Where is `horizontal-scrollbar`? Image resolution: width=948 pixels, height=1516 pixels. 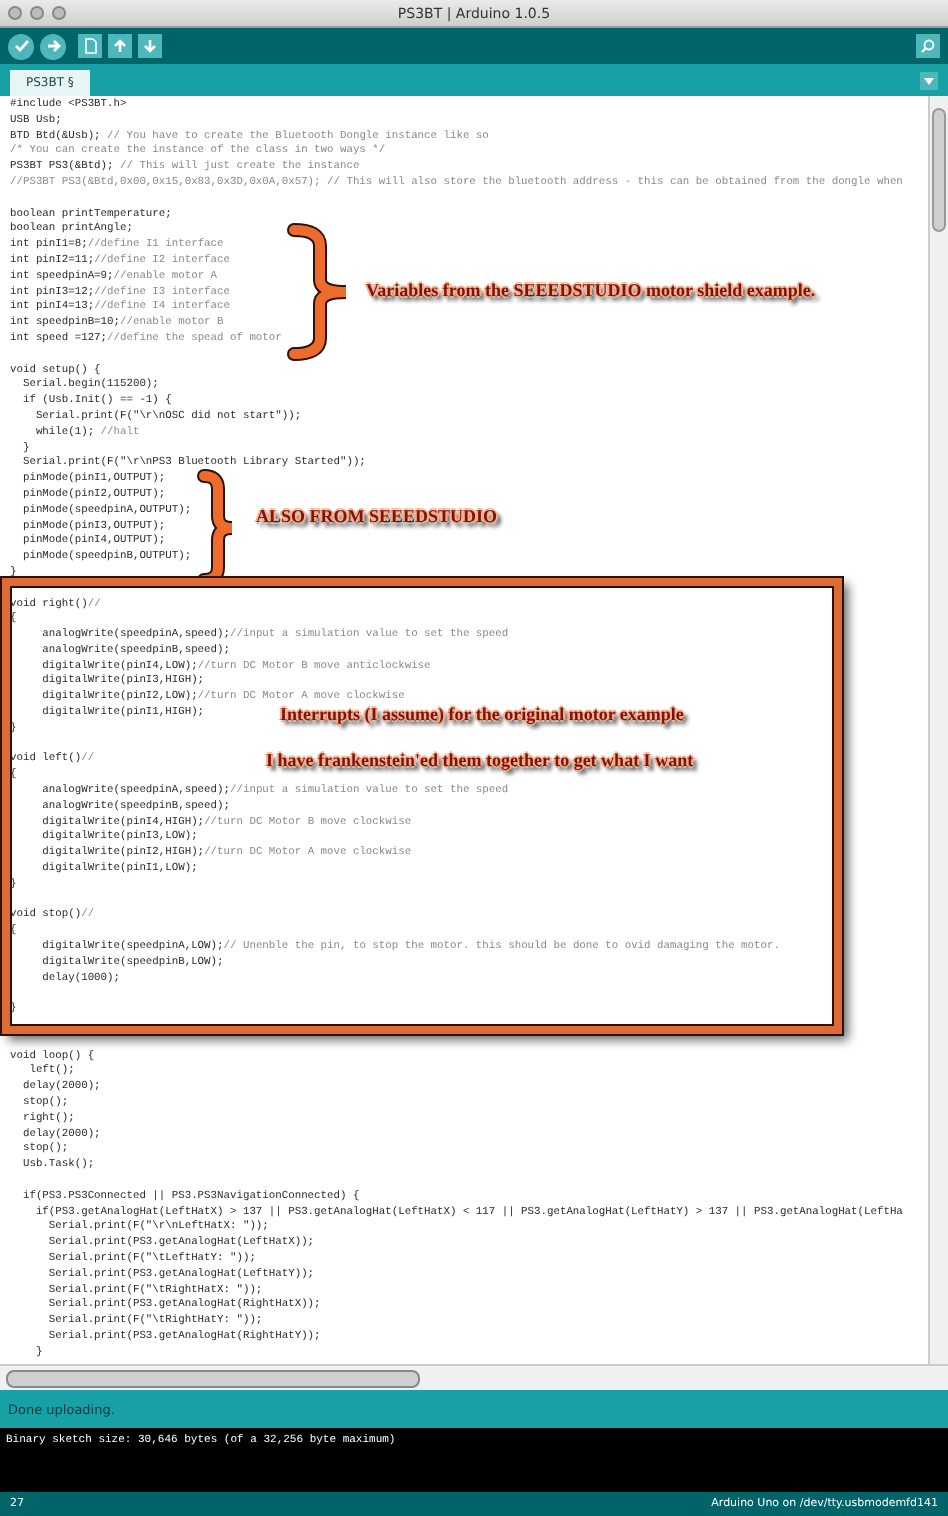 horizontal-scrollbar is located at coordinates (474, 1377).